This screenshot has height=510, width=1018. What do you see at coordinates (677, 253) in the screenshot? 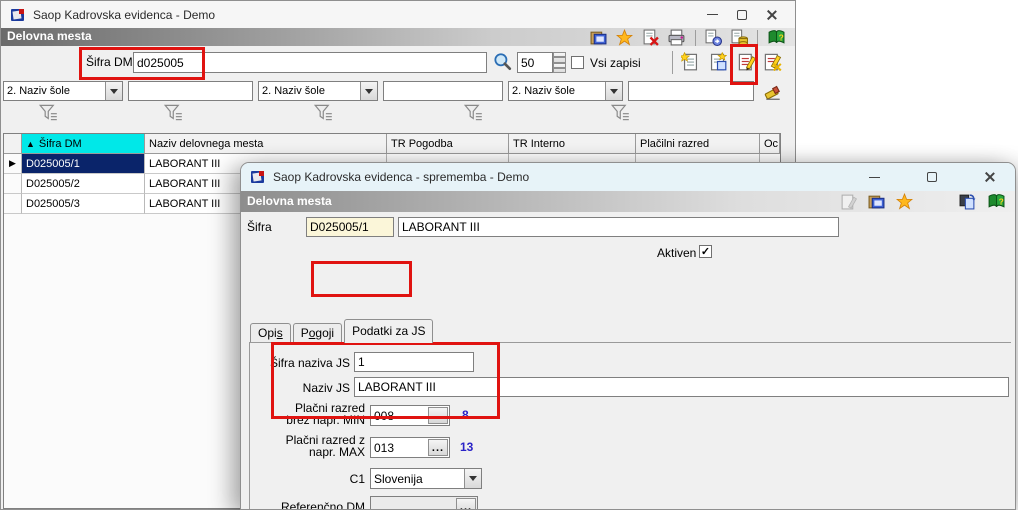
I see `aktiven-label: Aktiven` at bounding box center [677, 253].